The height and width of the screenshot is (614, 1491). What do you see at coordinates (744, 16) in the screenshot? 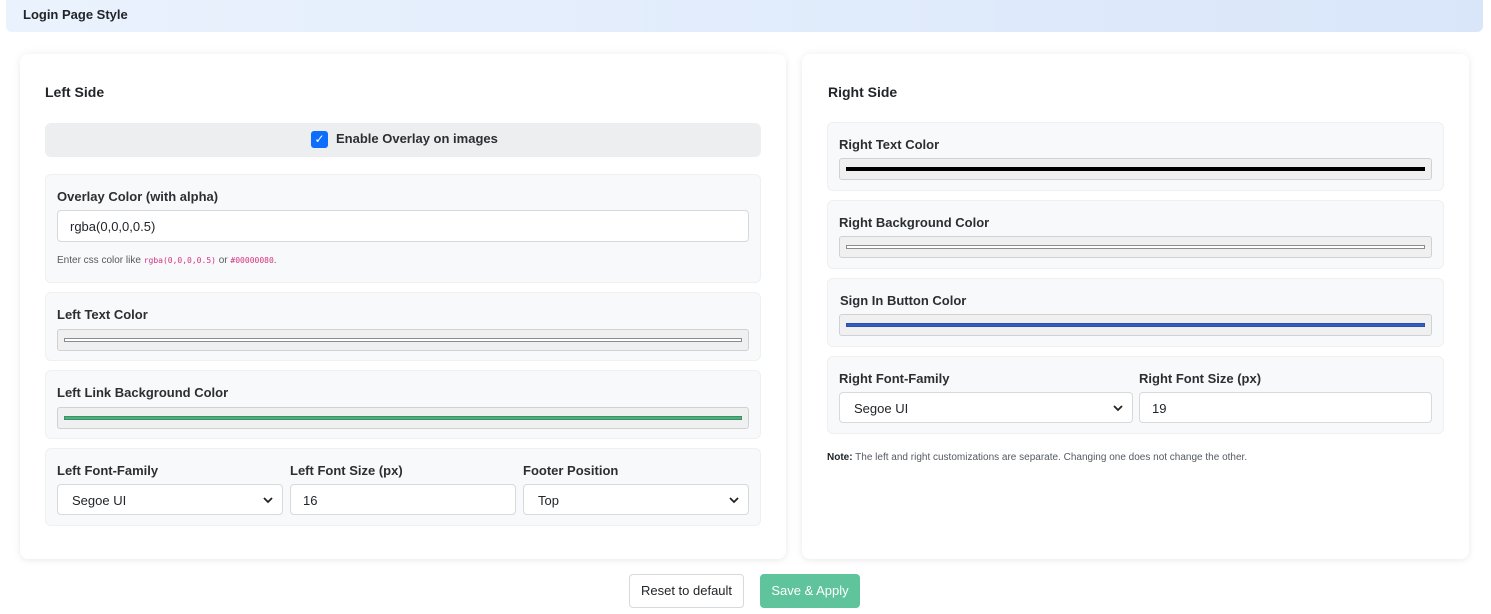
I see `page-header: Login Page Style` at bounding box center [744, 16].